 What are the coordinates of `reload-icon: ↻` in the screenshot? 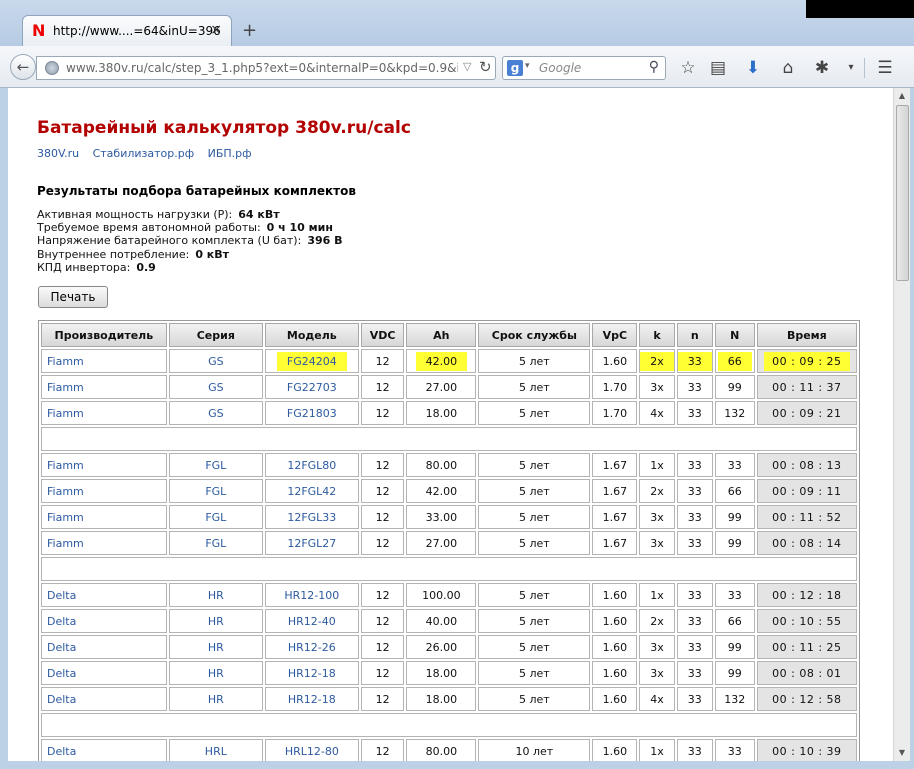 It's located at (485, 67).